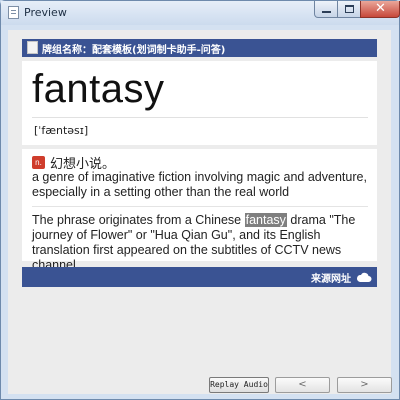 The height and width of the screenshot is (400, 400). I want to click on close-icon: ✕, so click(380, 8).